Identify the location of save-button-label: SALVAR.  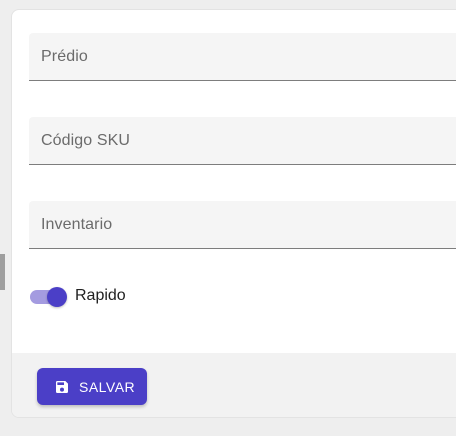
(107, 387).